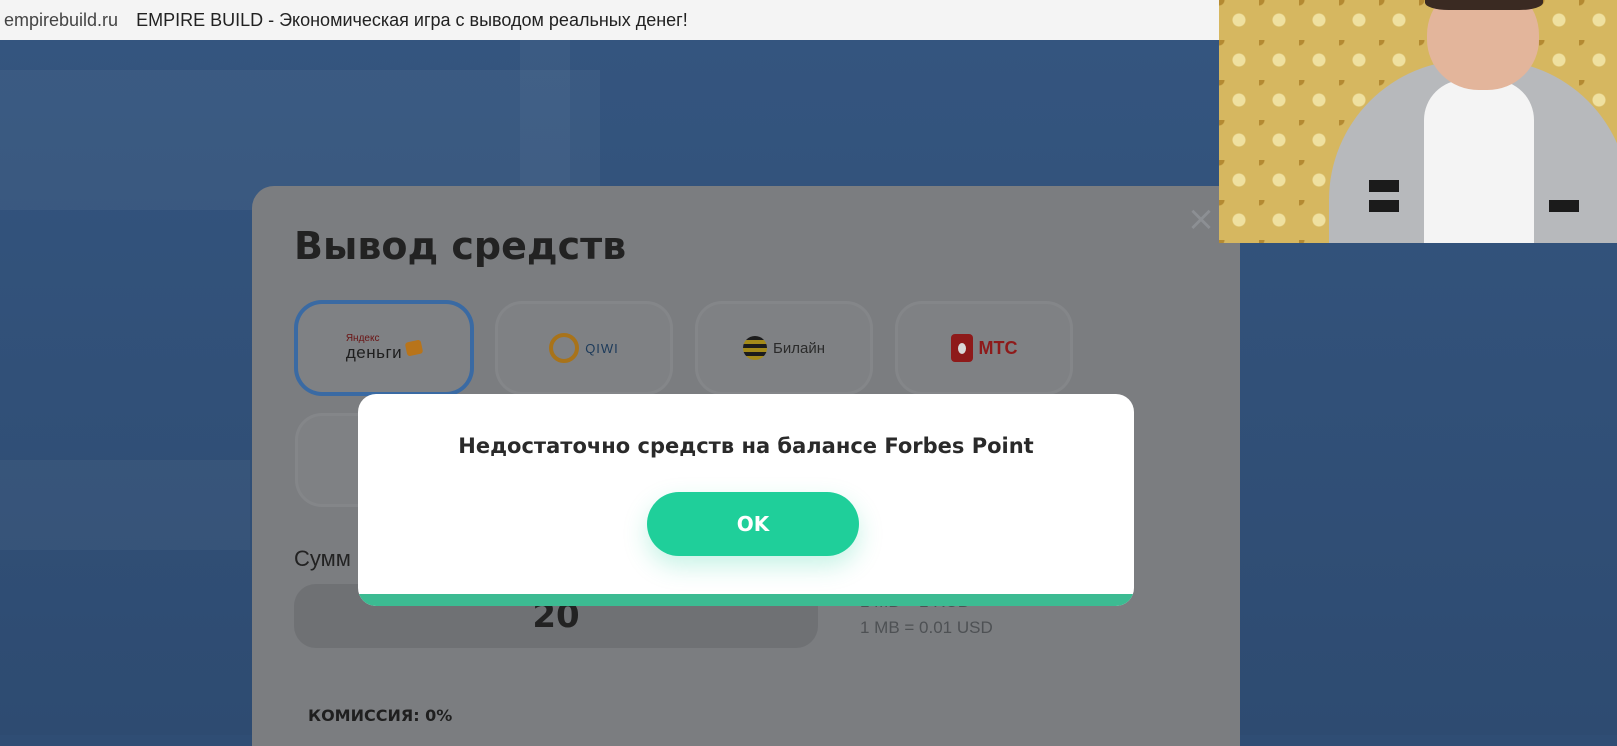 This screenshot has height=746, width=1617. I want to click on mts-label: МТС, so click(998, 347).